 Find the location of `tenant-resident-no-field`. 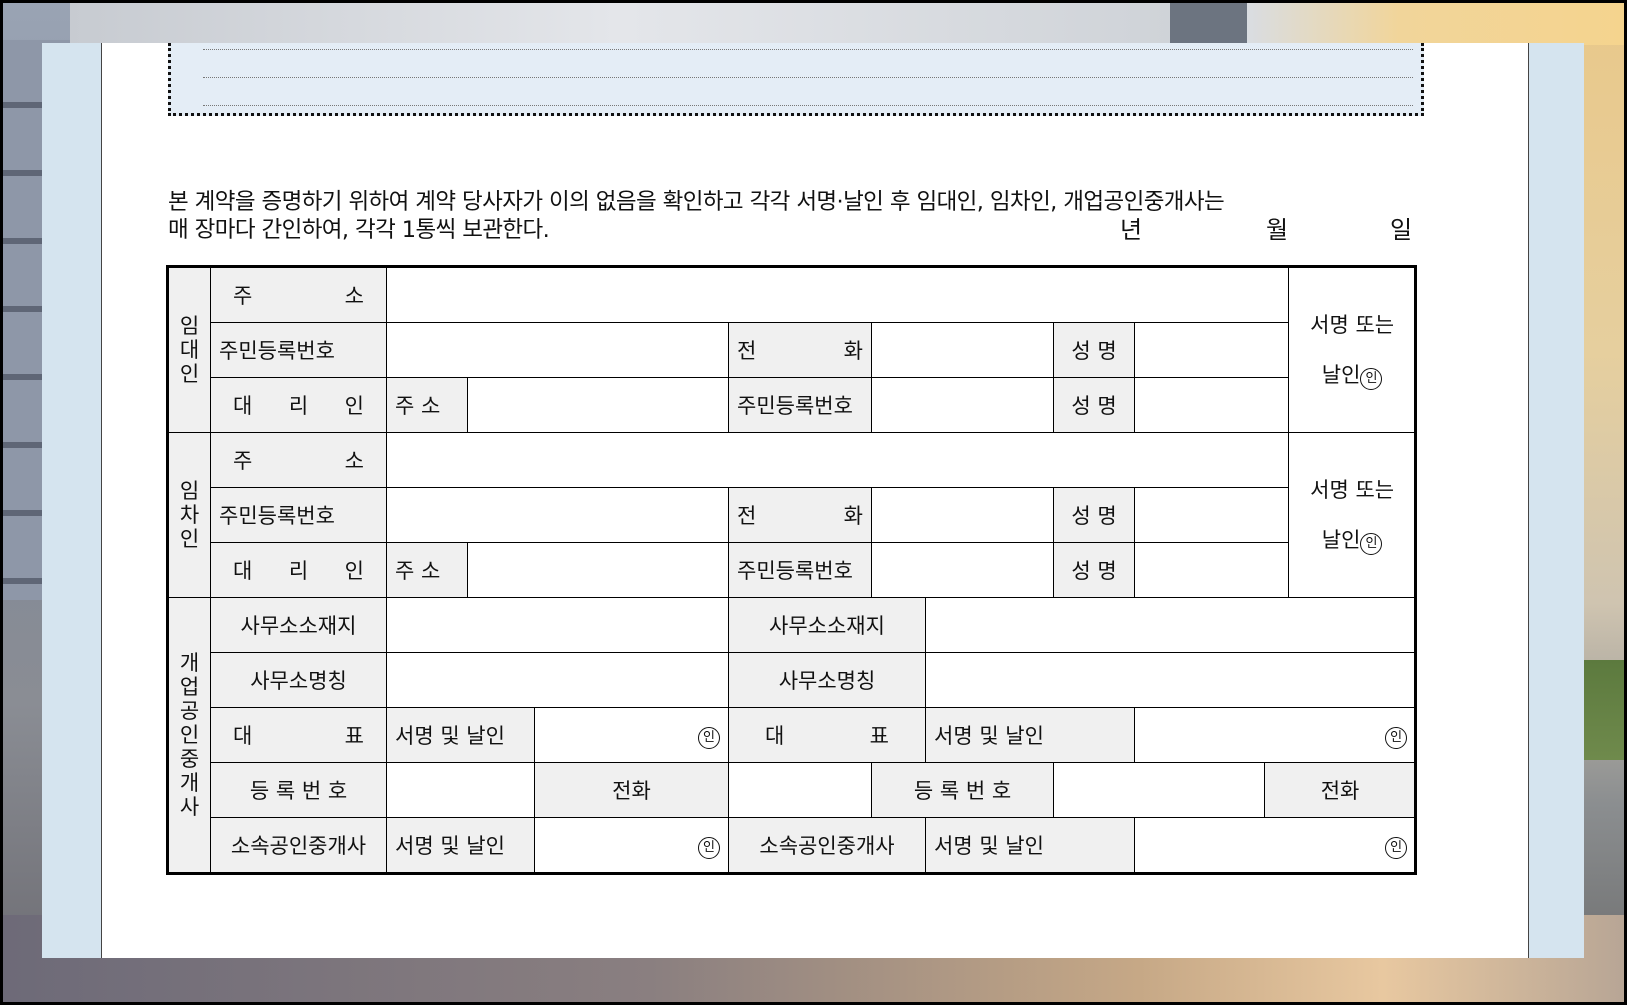

tenant-resident-no-field is located at coordinates (557, 515).